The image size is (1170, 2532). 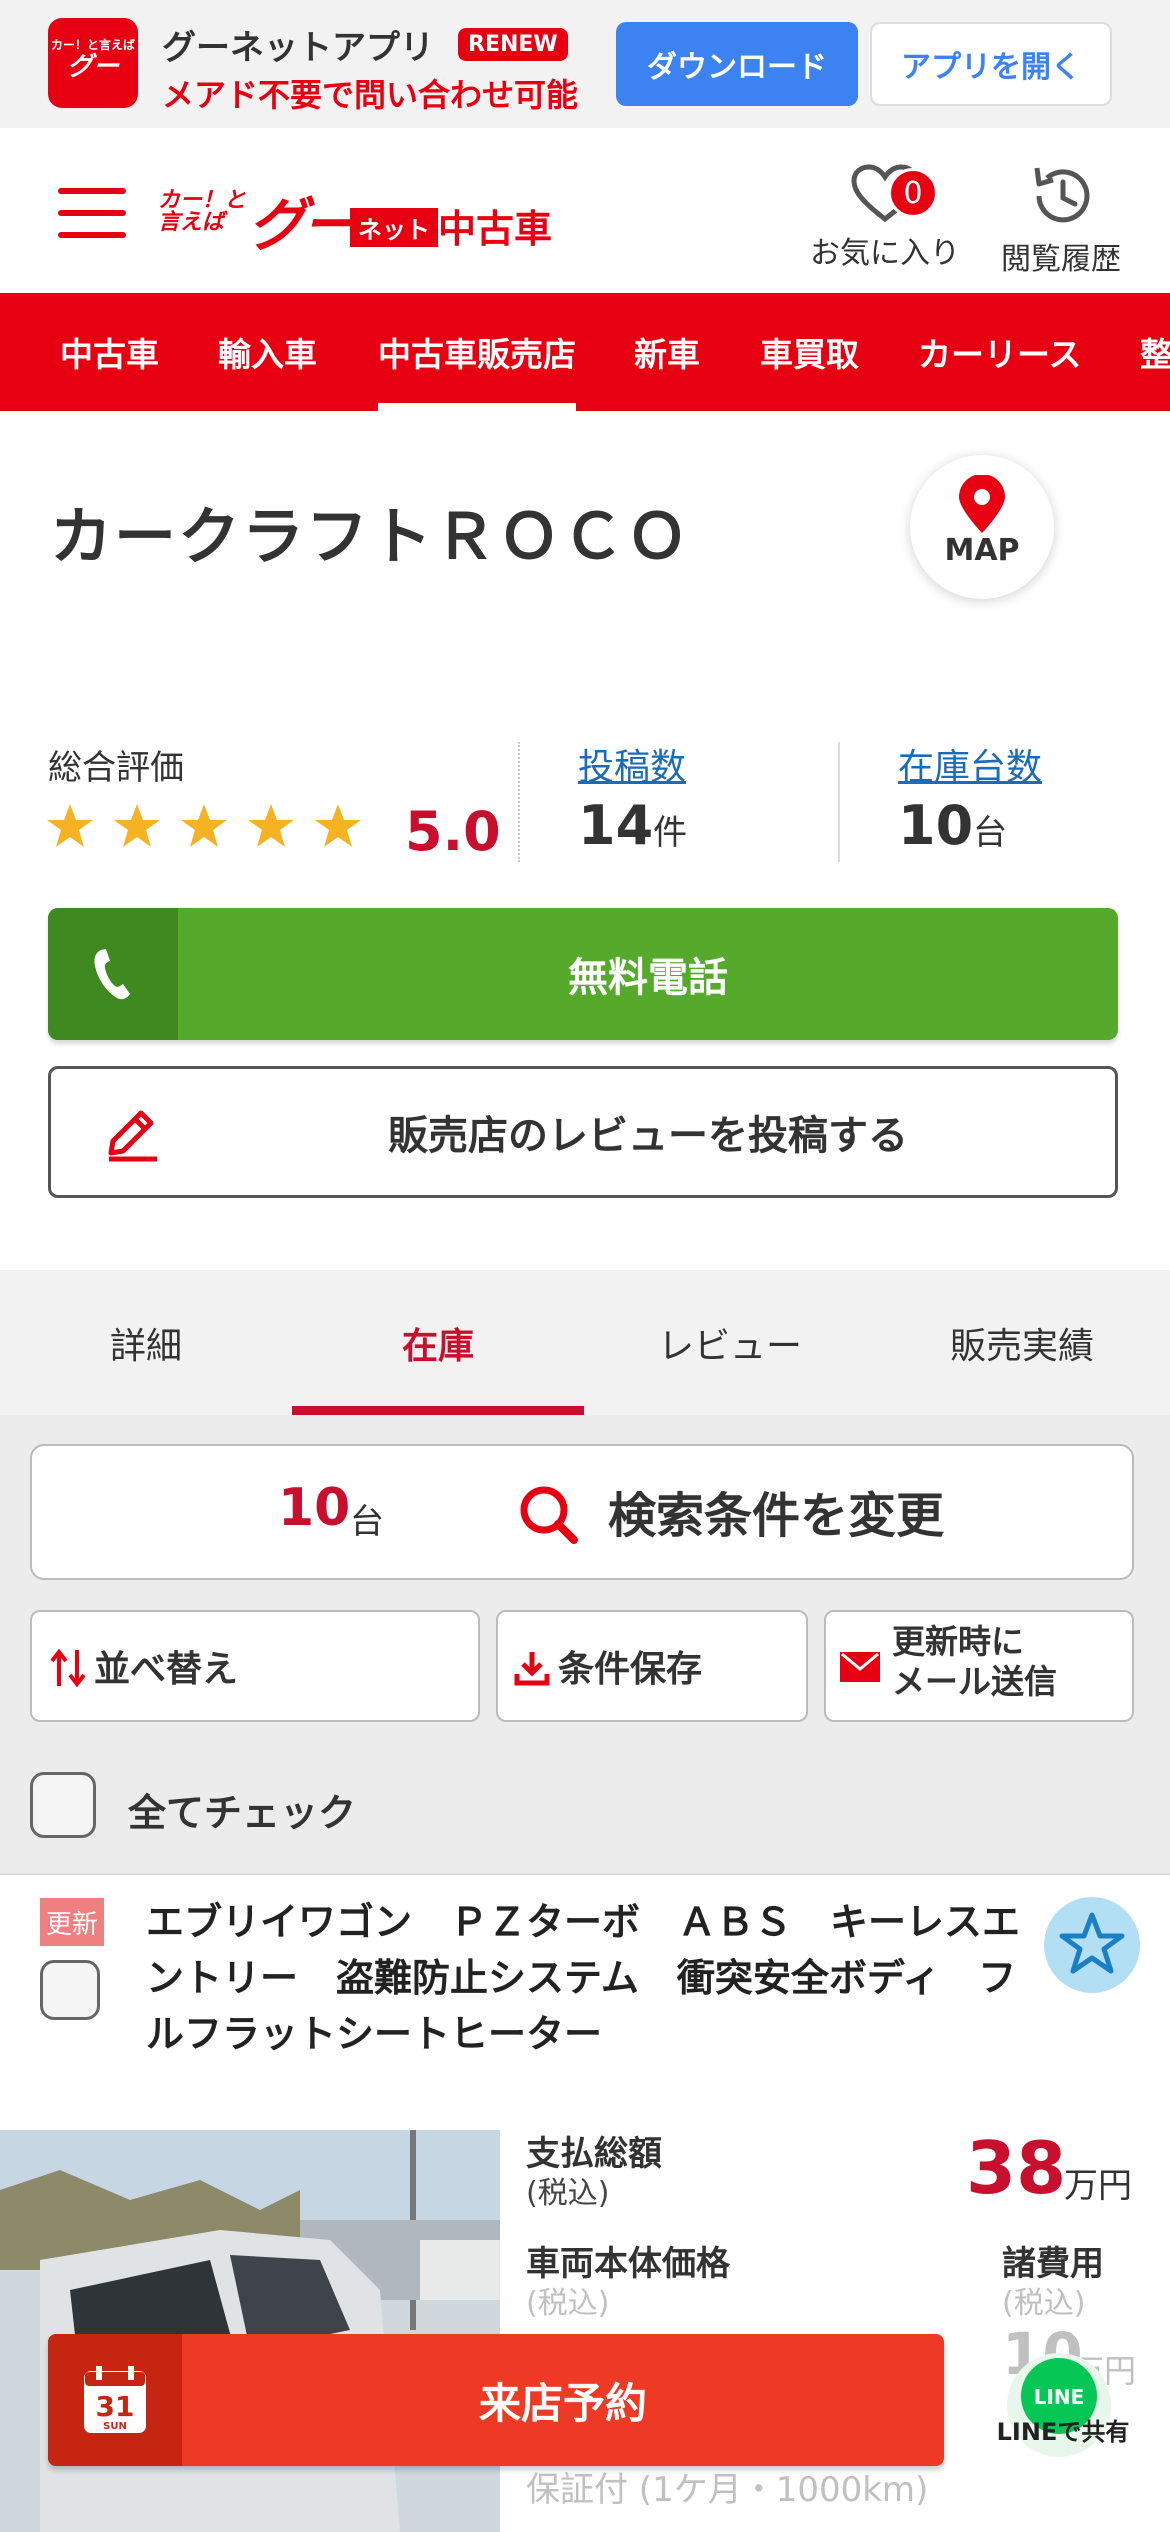 I want to click on nav-item-imported: 輸入車, so click(x=267, y=352).